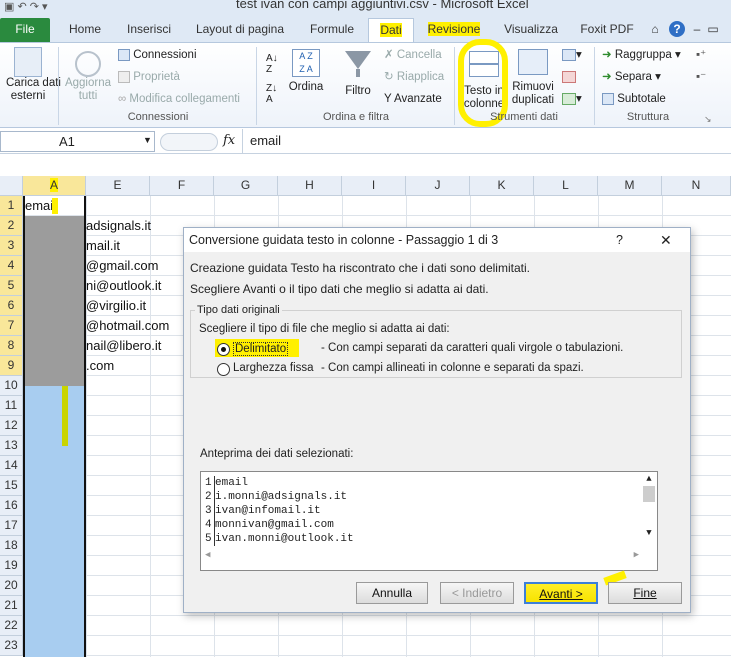 This screenshot has width=731, height=657. I want to click on col-header-a: A, so click(54, 186).